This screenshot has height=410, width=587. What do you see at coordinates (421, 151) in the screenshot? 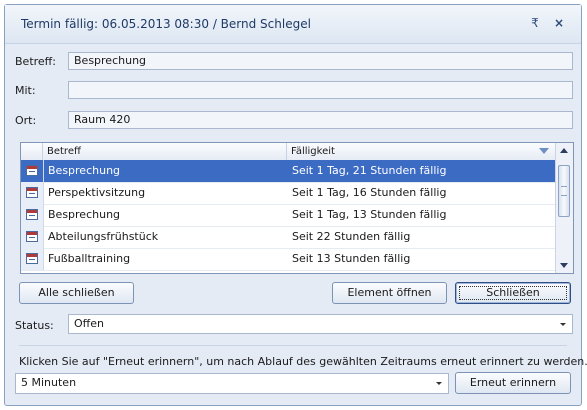
I see `header-due: Fälligkeit` at bounding box center [421, 151].